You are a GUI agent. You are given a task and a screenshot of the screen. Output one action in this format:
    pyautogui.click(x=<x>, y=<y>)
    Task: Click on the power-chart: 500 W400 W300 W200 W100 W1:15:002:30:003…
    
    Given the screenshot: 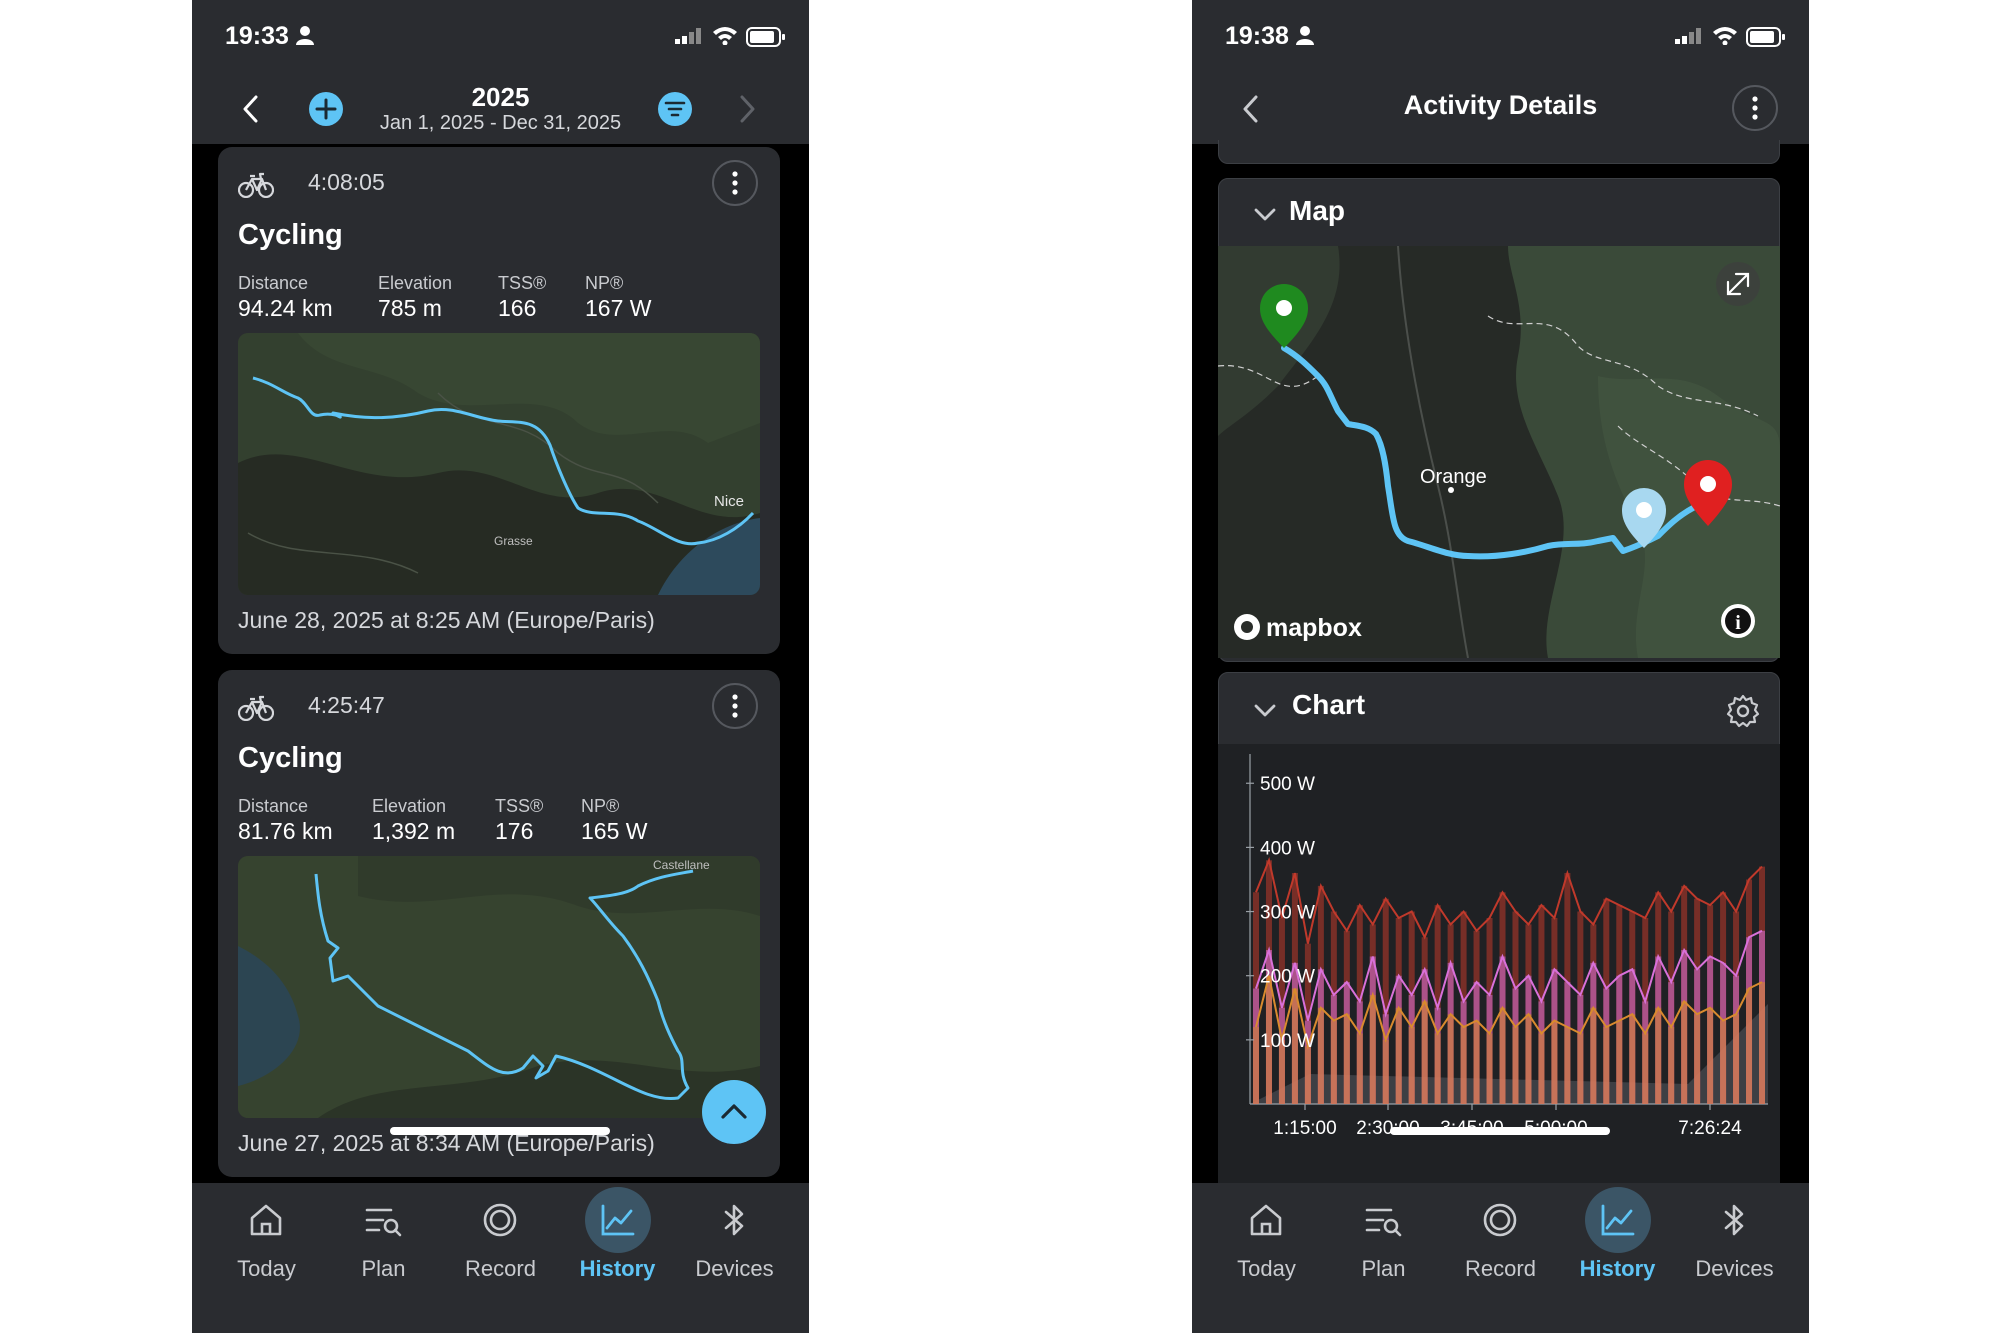 What is the action you would take?
    pyautogui.click(x=1499, y=964)
    